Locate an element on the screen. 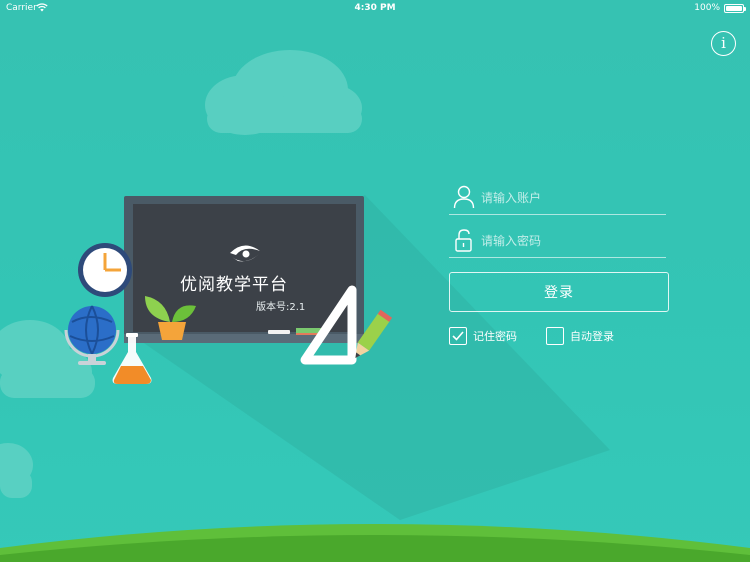  auto-login-option: 自动登录 is located at coordinates (580, 336).